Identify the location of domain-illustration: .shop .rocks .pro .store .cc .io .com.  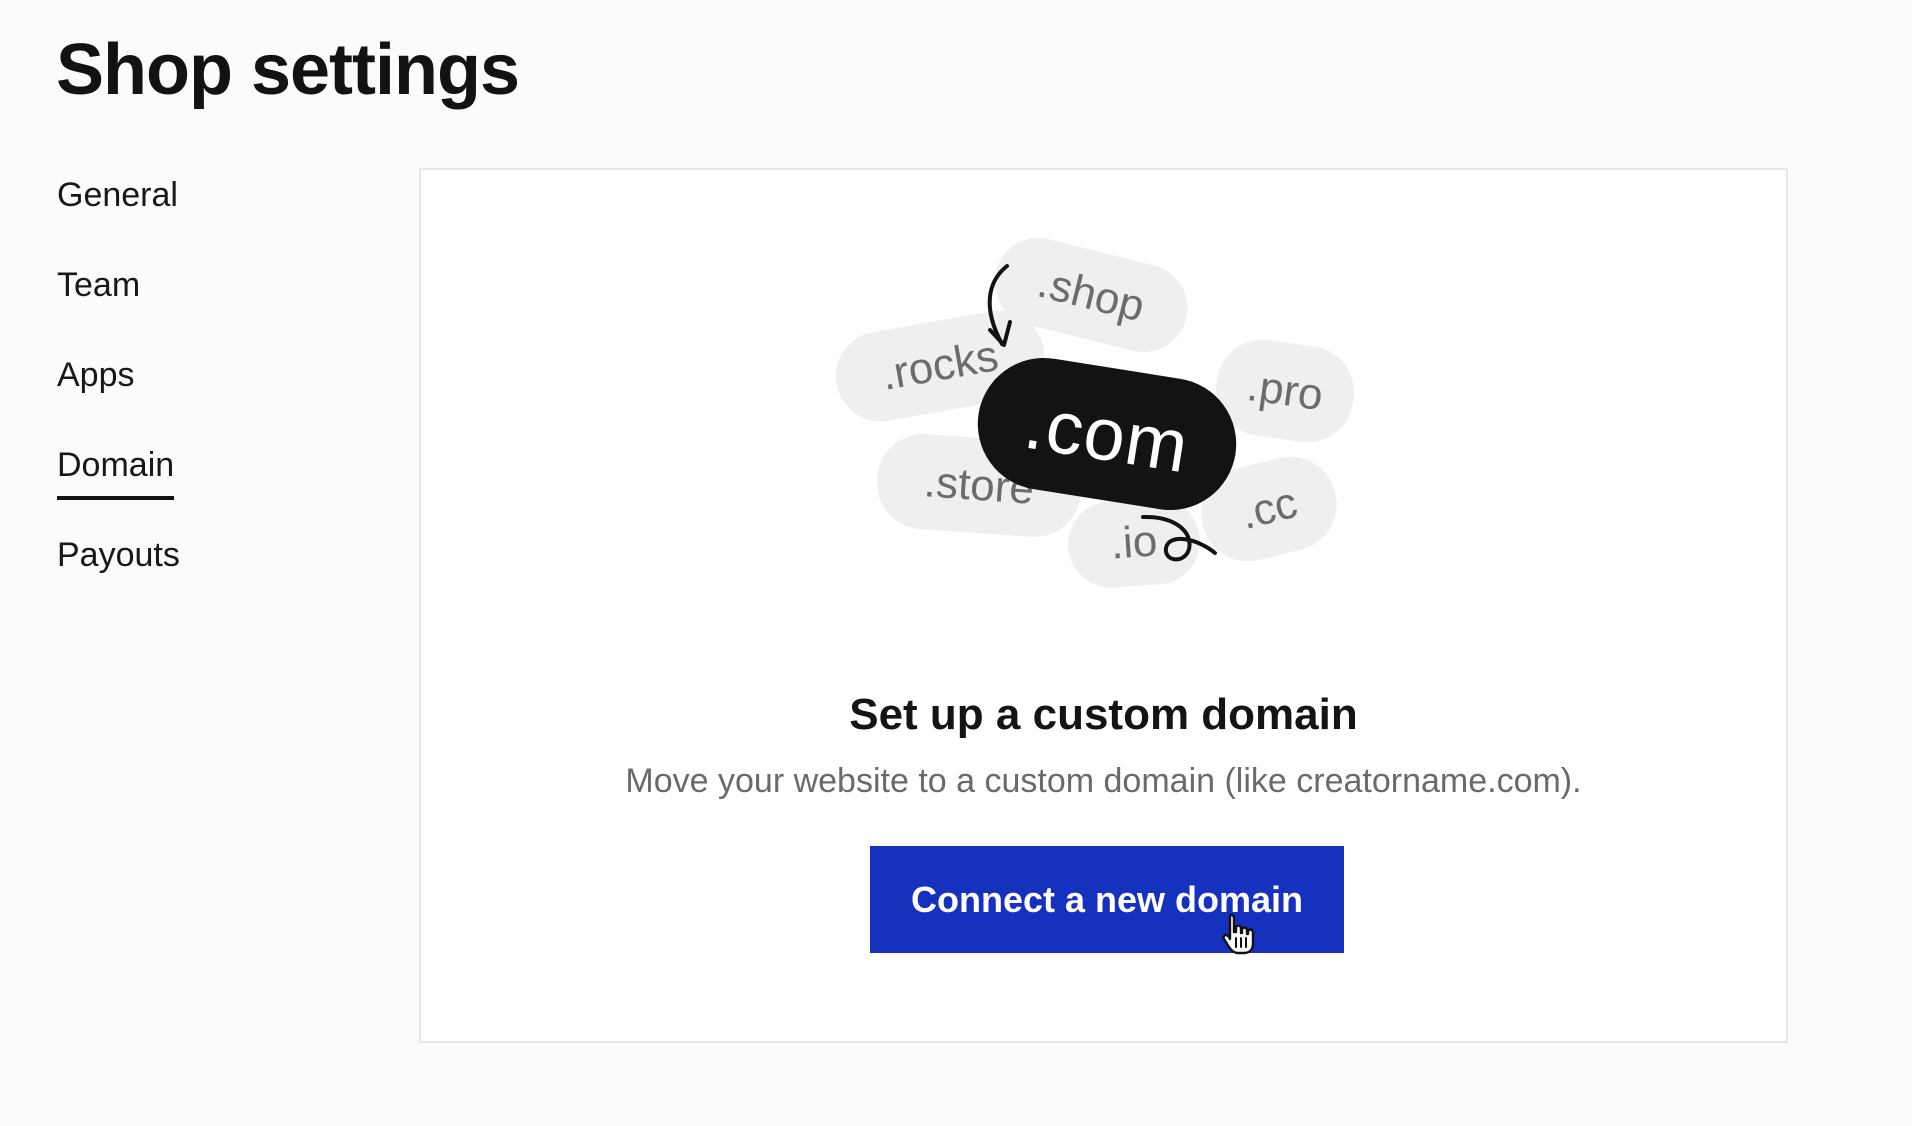
(1093, 408).